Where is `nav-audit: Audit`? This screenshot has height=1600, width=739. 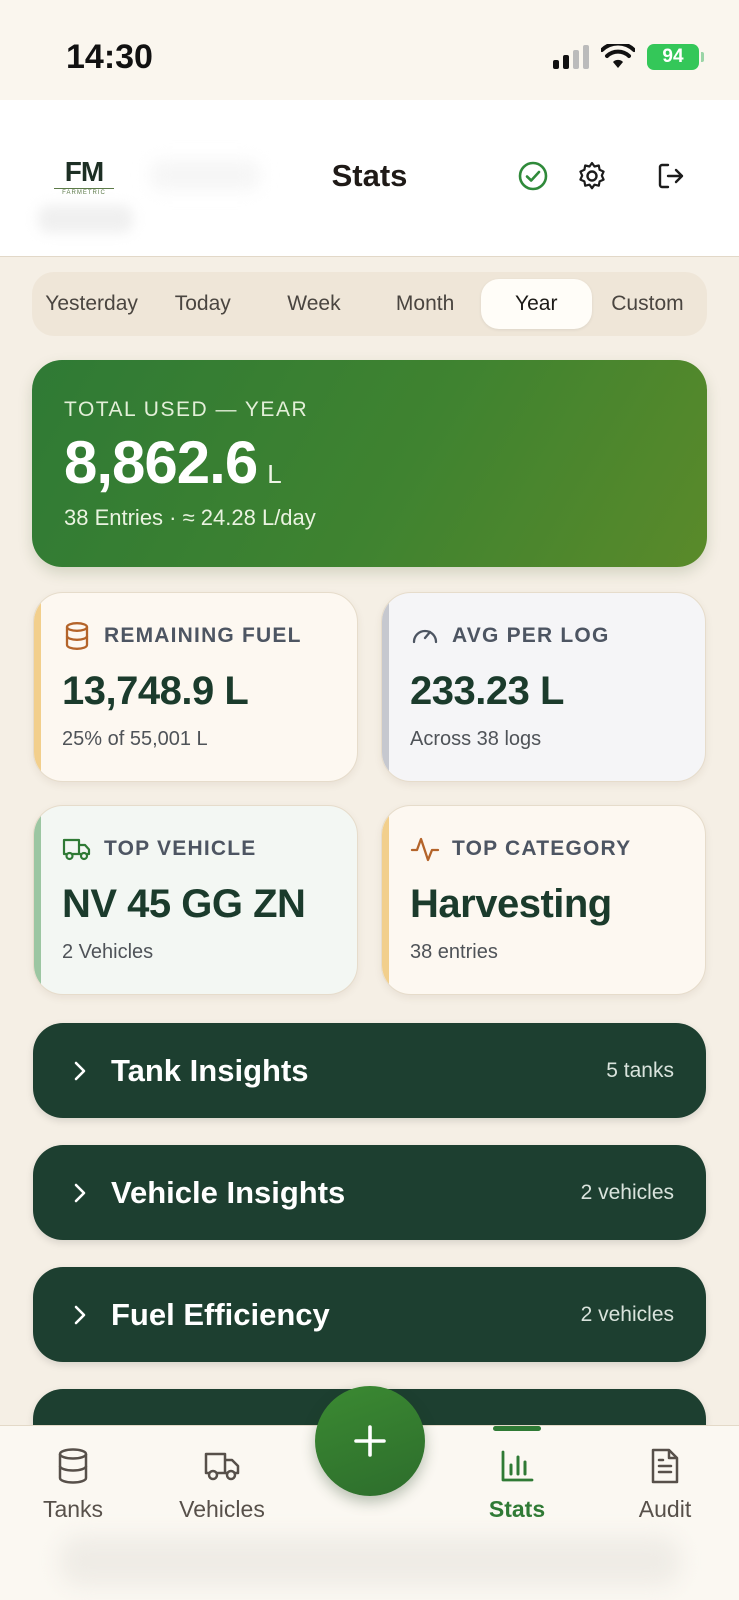 nav-audit: Audit is located at coordinates (665, 1484).